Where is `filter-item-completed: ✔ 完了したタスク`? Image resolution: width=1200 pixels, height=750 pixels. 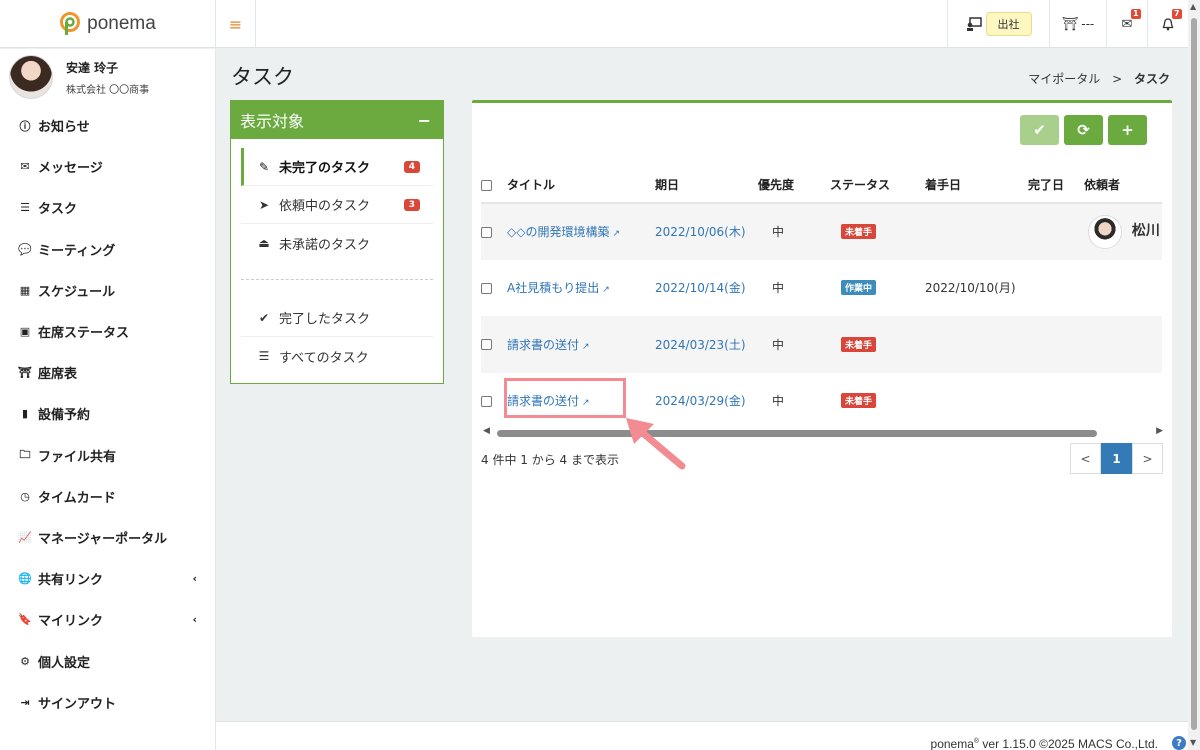
filter-item-completed: ✔ 完了したタスク is located at coordinates (337, 318).